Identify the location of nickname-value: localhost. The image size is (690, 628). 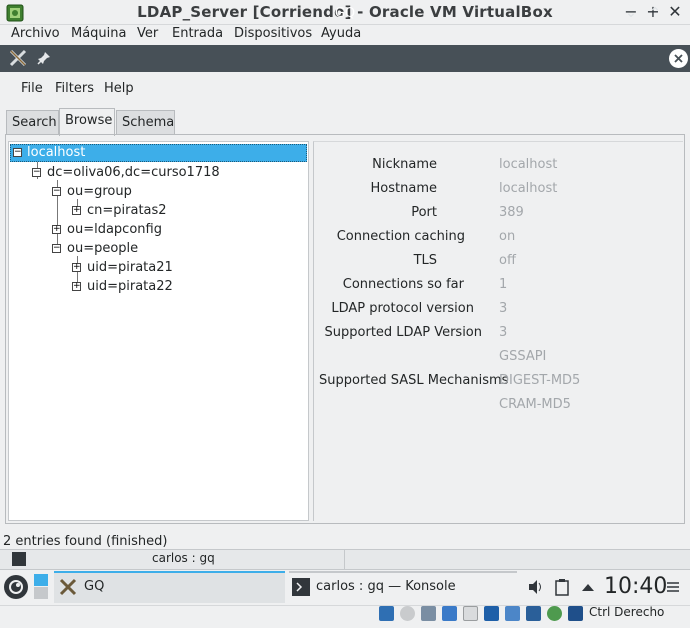
(528, 164).